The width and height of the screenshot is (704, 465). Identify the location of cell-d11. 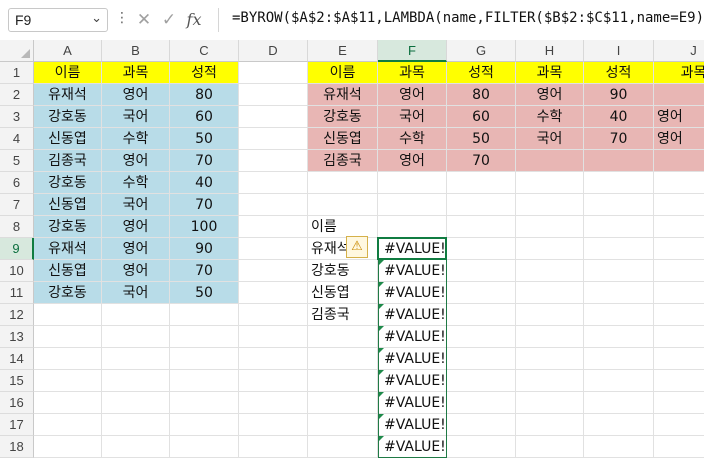
(273, 293).